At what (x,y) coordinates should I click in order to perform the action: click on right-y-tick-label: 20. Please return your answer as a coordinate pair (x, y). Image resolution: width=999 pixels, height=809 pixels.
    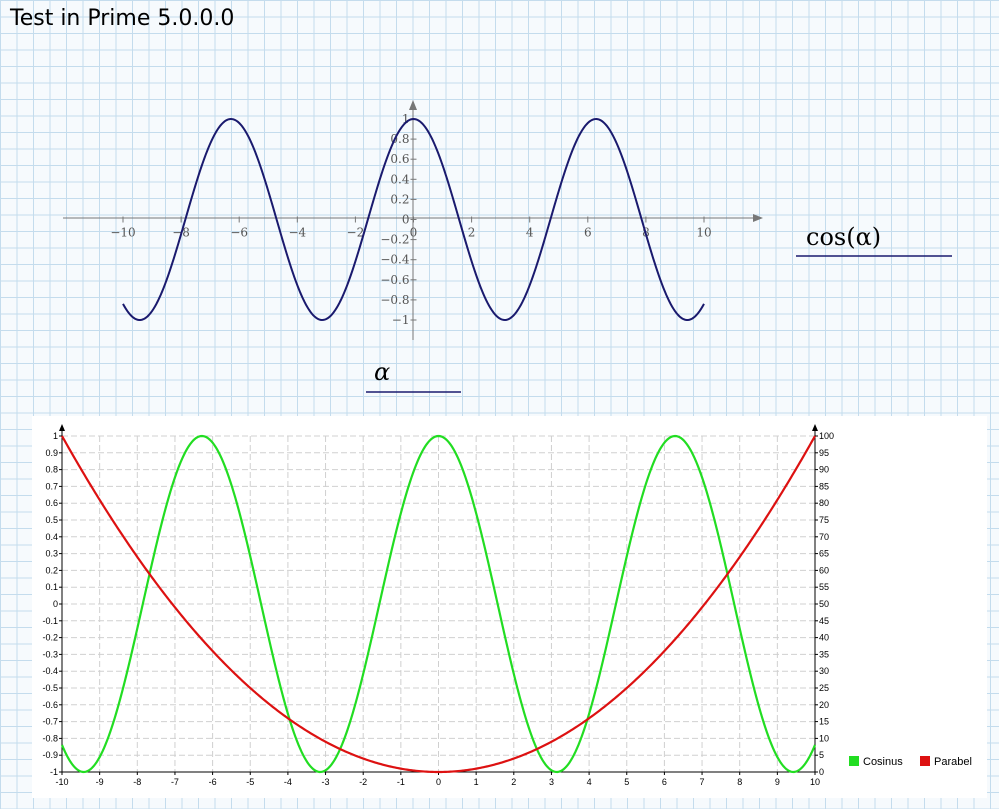
    Looking at the image, I should click on (824, 705).